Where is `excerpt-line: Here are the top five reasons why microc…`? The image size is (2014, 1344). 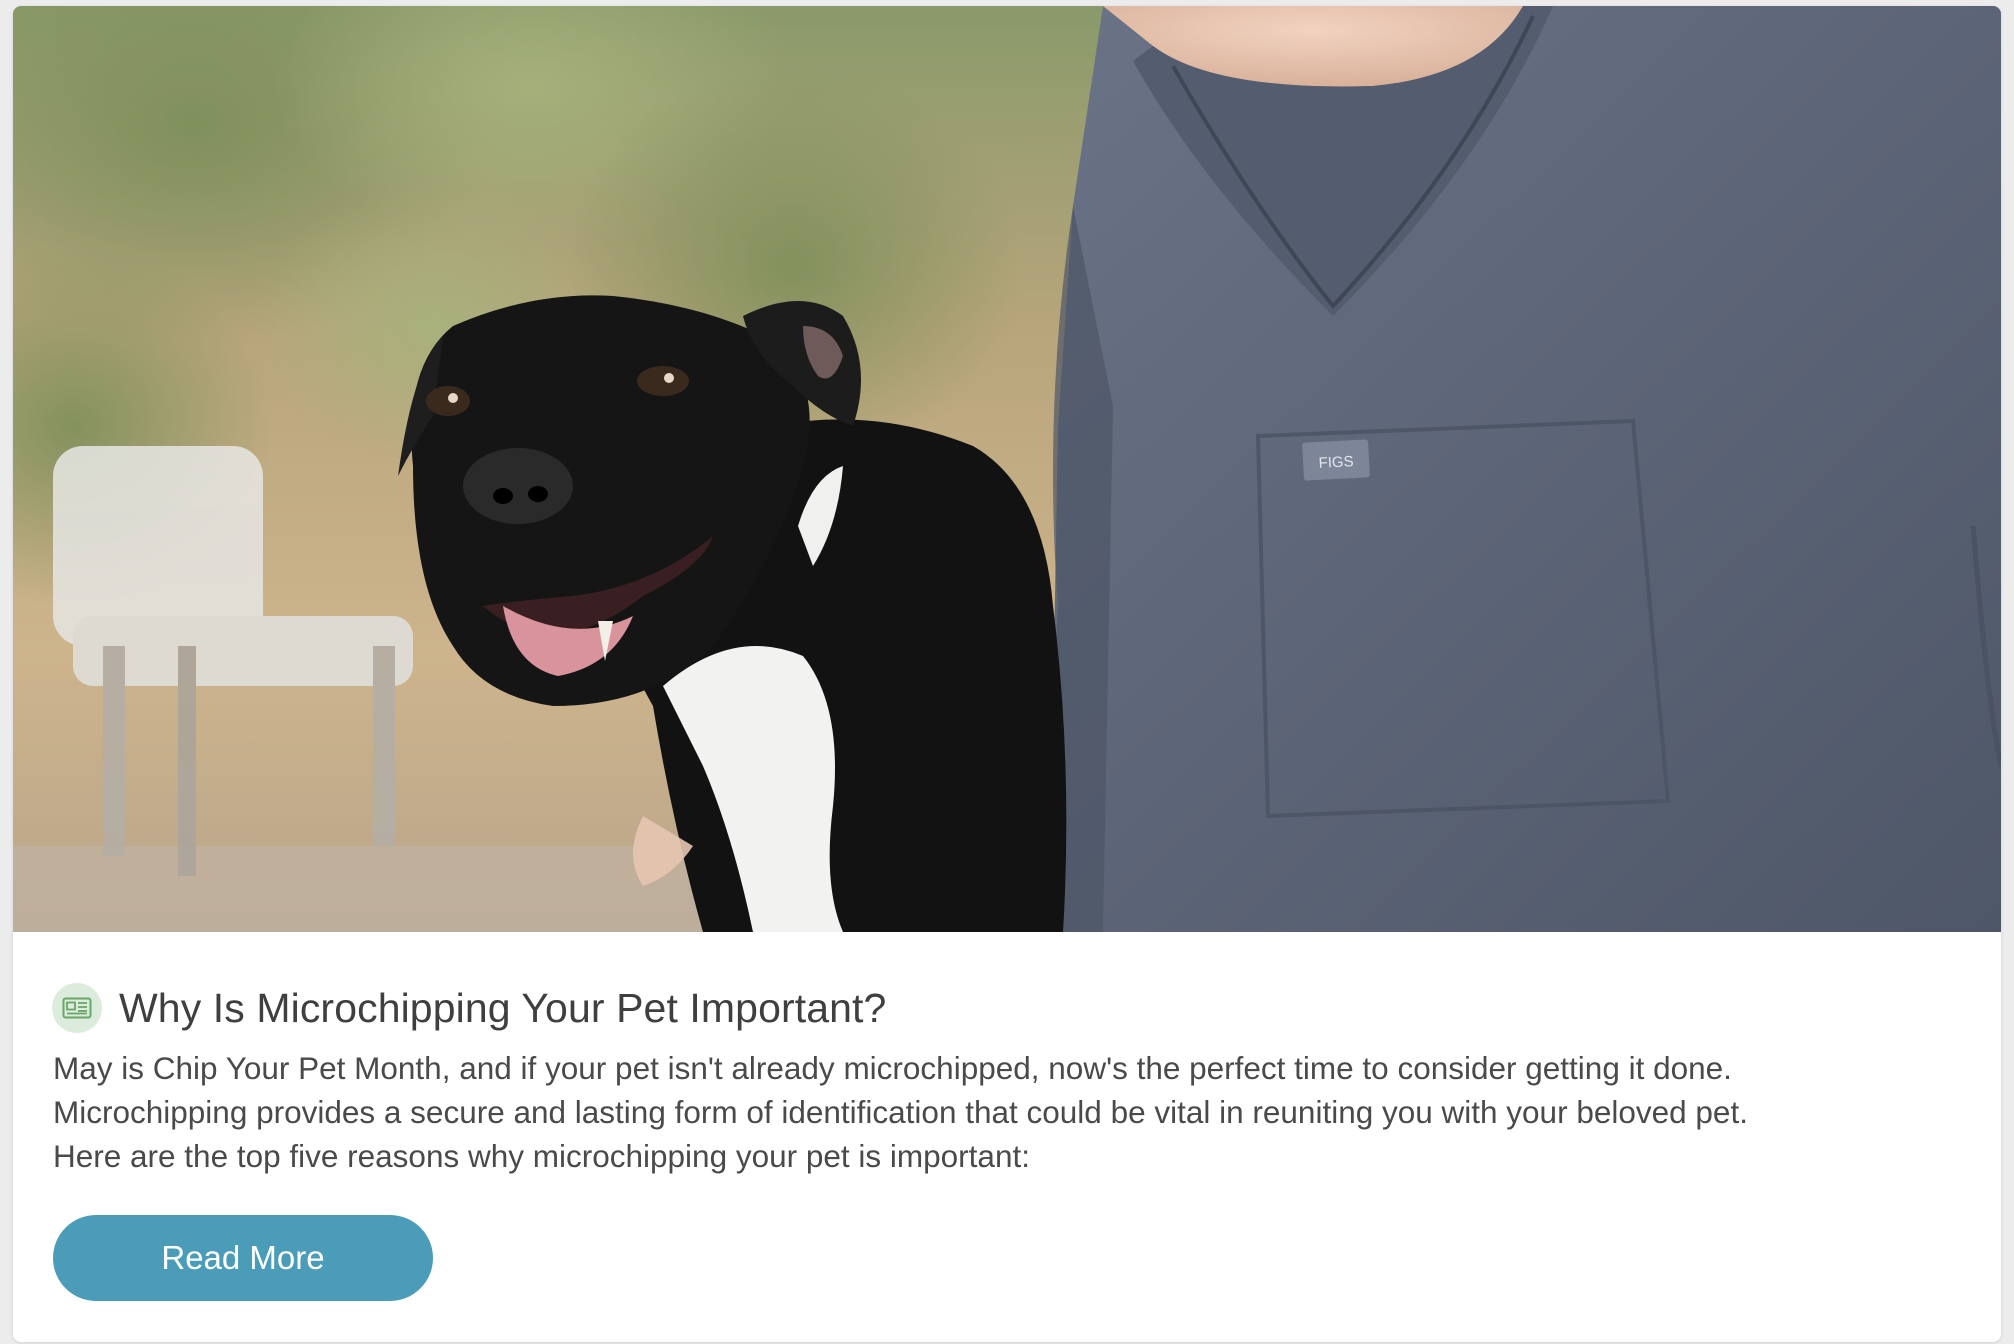 excerpt-line: Here are the top five reasons why microc… is located at coordinates (541, 1156).